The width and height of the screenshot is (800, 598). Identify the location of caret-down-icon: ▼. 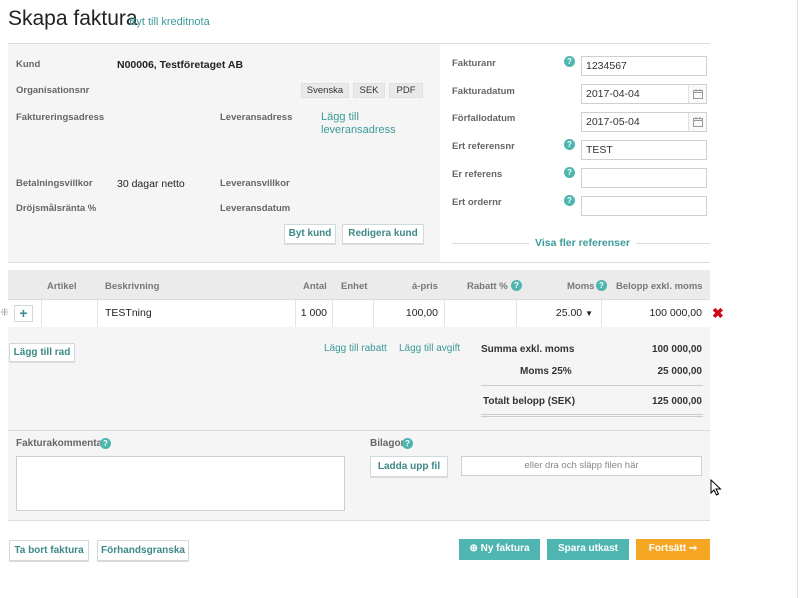
(589, 313).